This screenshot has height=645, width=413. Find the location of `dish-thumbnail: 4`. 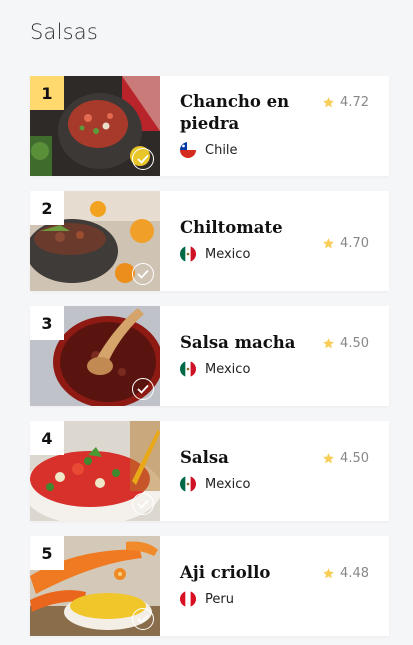

dish-thumbnail: 4 is located at coordinates (95, 471).